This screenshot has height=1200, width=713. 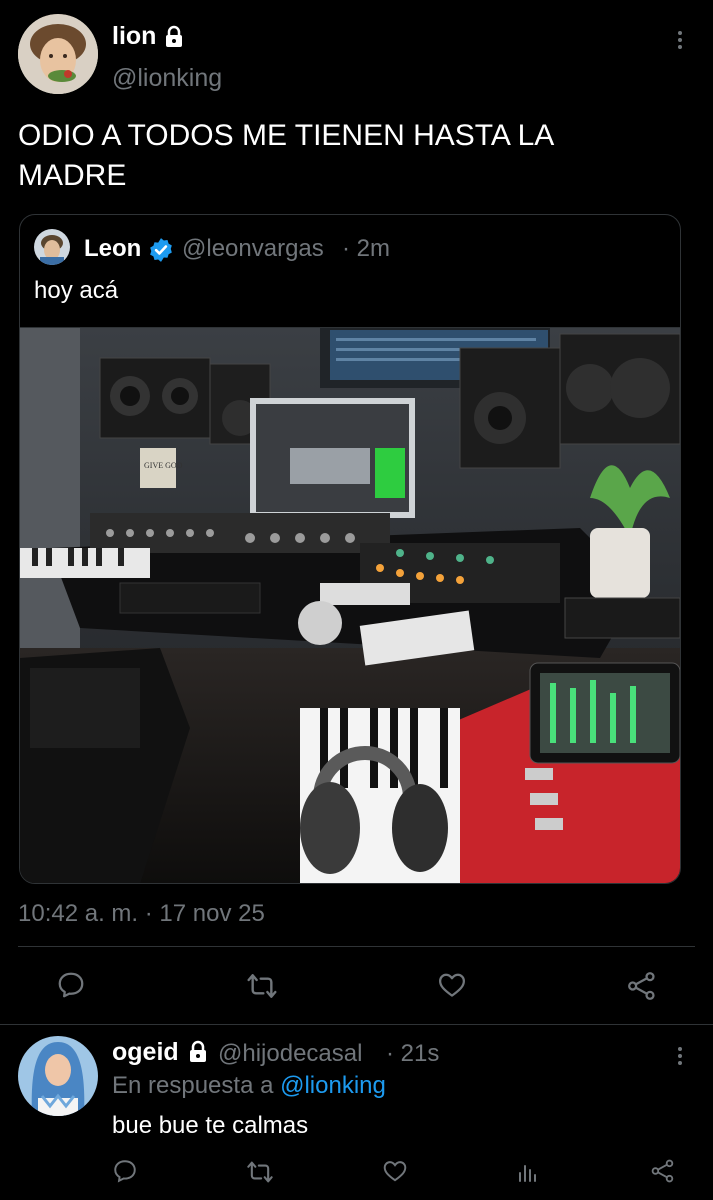 I want to click on quoted-author-handle: @leonvargas, so click(x=253, y=248).